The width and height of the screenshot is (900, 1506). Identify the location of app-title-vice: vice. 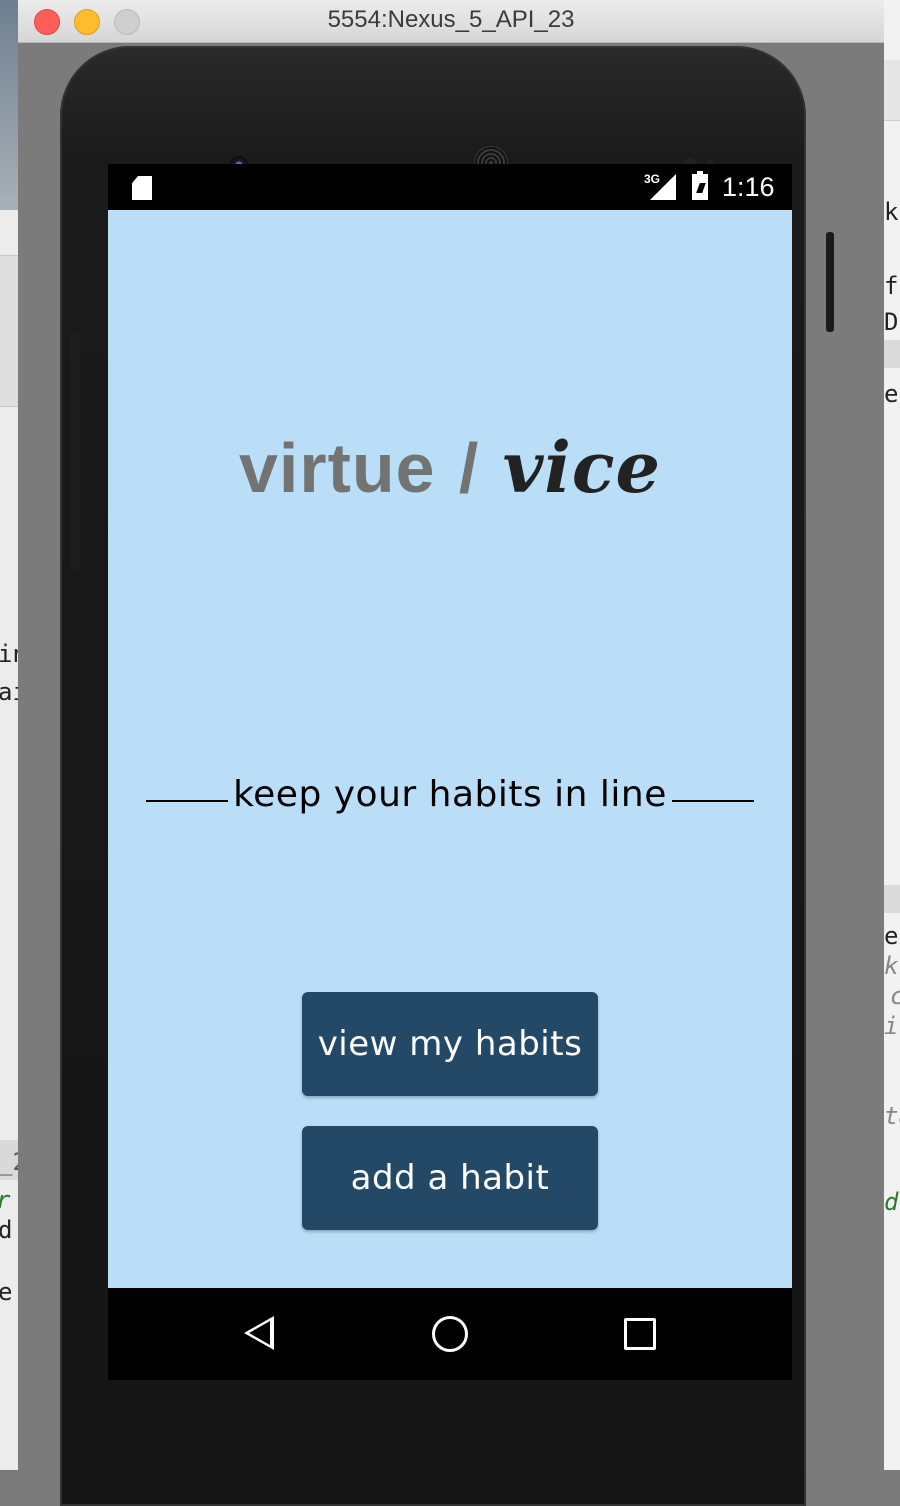
(582, 467).